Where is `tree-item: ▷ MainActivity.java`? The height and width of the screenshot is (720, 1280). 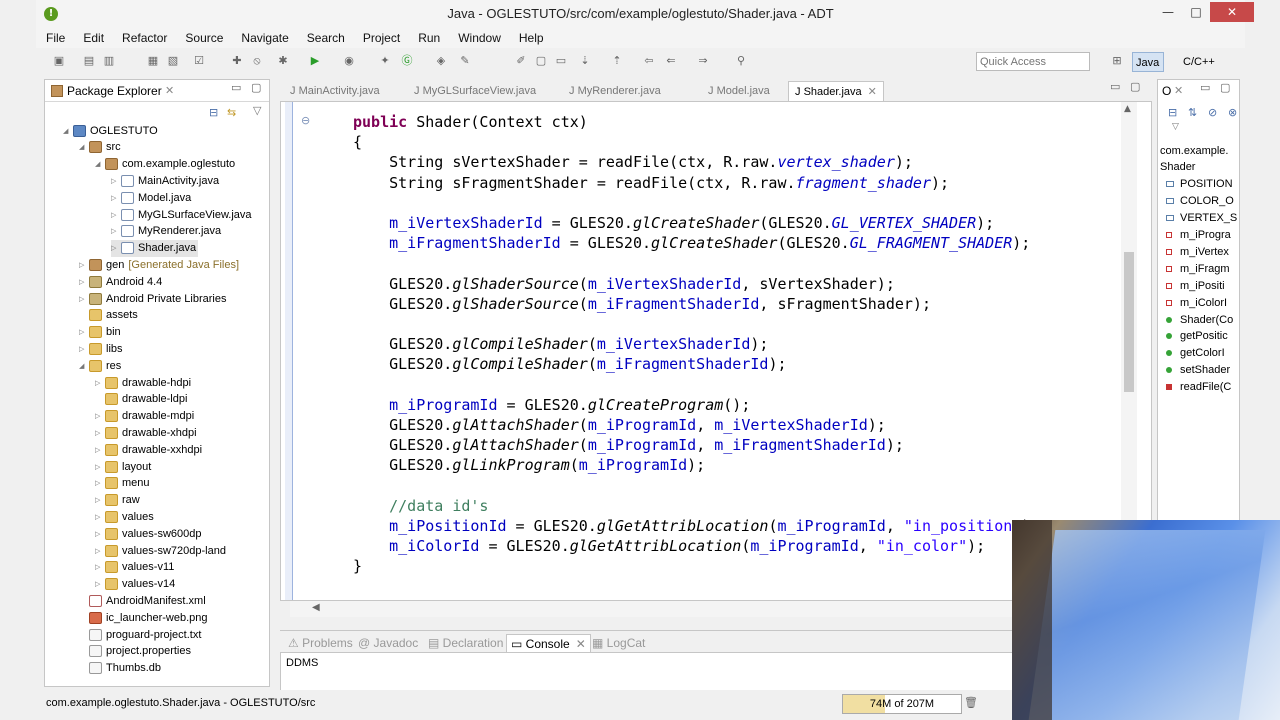 tree-item: ▷ MainActivity.java is located at coordinates (165, 180).